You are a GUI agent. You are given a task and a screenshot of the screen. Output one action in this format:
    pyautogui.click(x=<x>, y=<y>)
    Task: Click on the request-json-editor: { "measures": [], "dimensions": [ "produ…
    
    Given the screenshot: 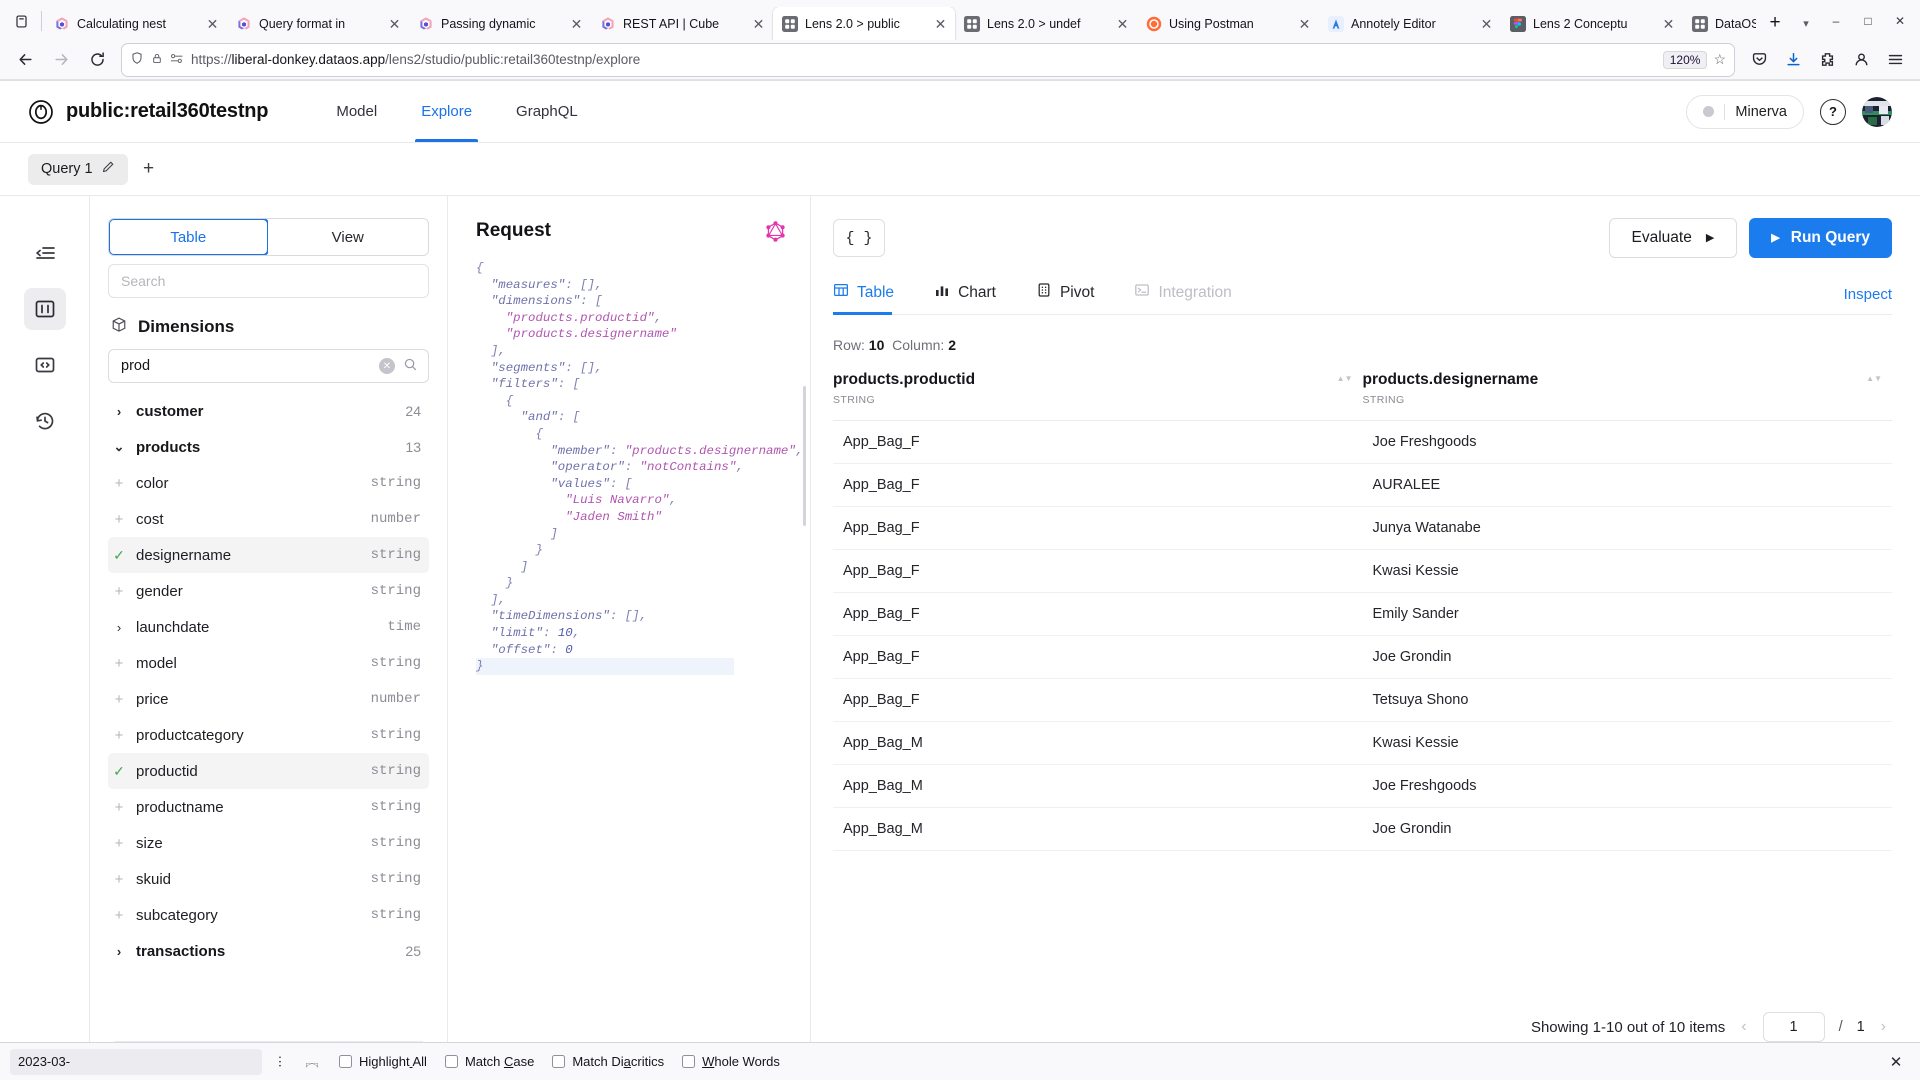 What is the action you would take?
    pyautogui.click(x=643, y=651)
    